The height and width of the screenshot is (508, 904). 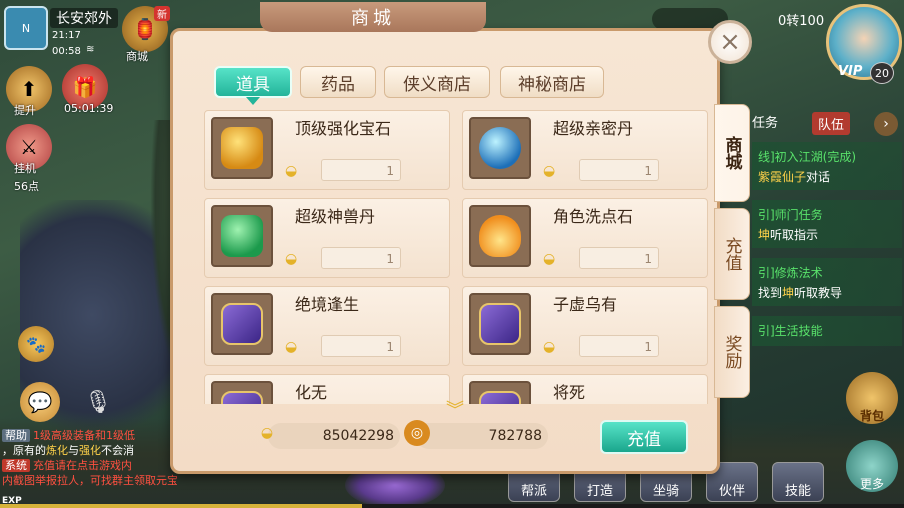 What do you see at coordinates (89, 480) in the screenshot?
I see `chat-line: 内截图举报拉人，可找群主领取元宝奖励` at bounding box center [89, 480].